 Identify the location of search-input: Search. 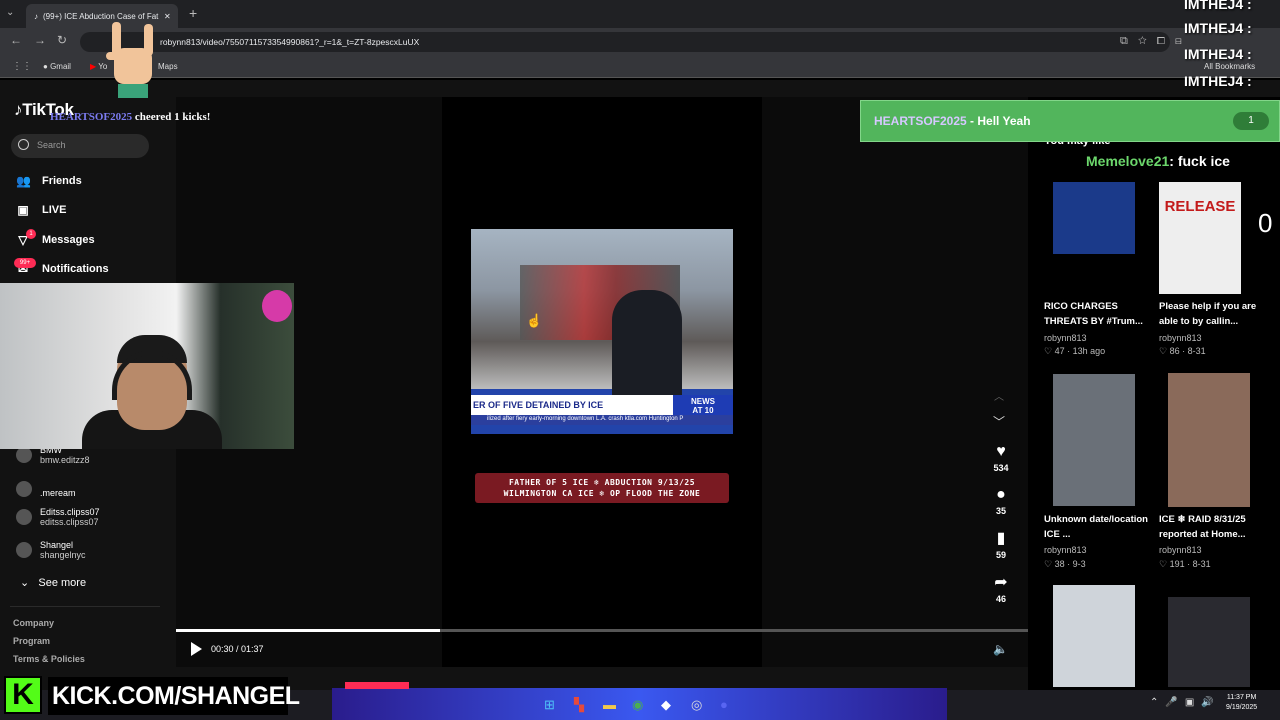
(80, 146).